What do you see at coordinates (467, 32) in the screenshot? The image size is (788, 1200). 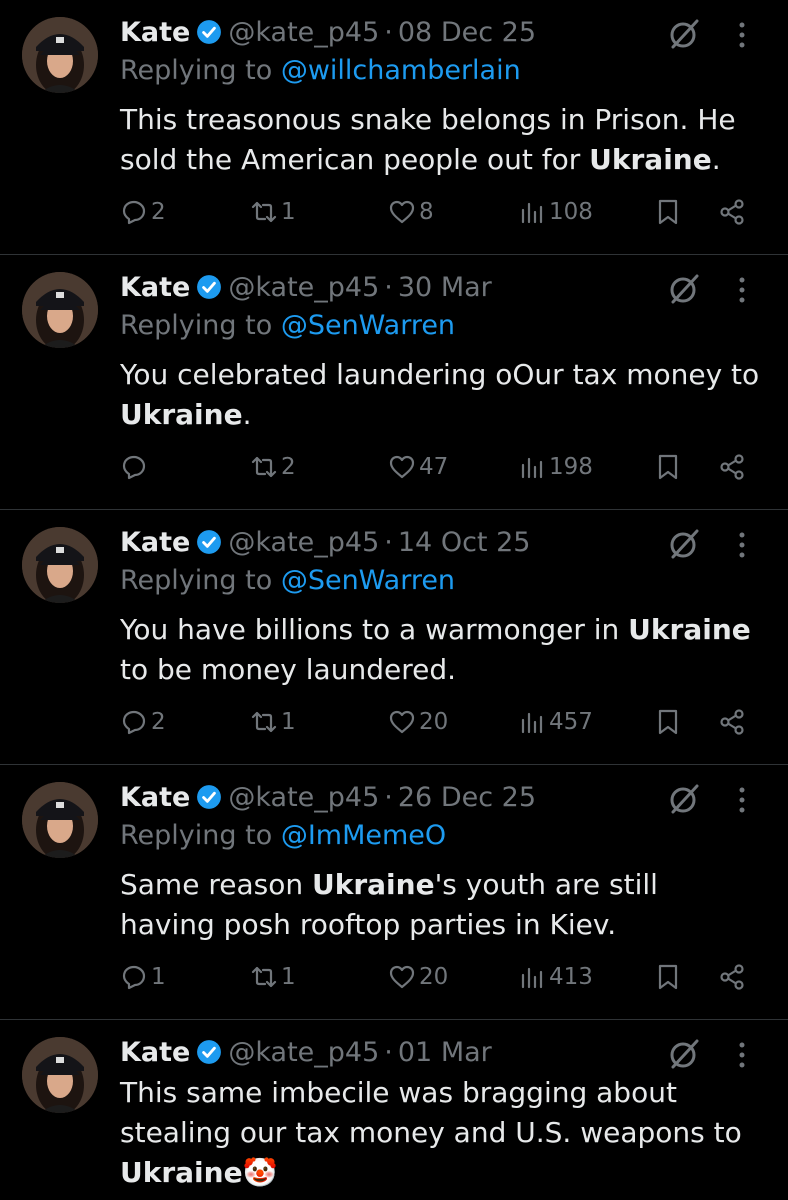 I see `tweet-date: 08 Dec 25` at bounding box center [467, 32].